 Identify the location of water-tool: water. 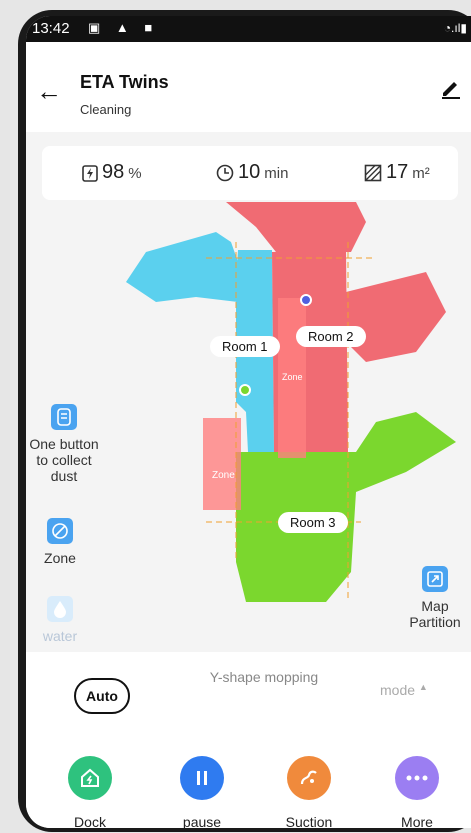
(60, 620).